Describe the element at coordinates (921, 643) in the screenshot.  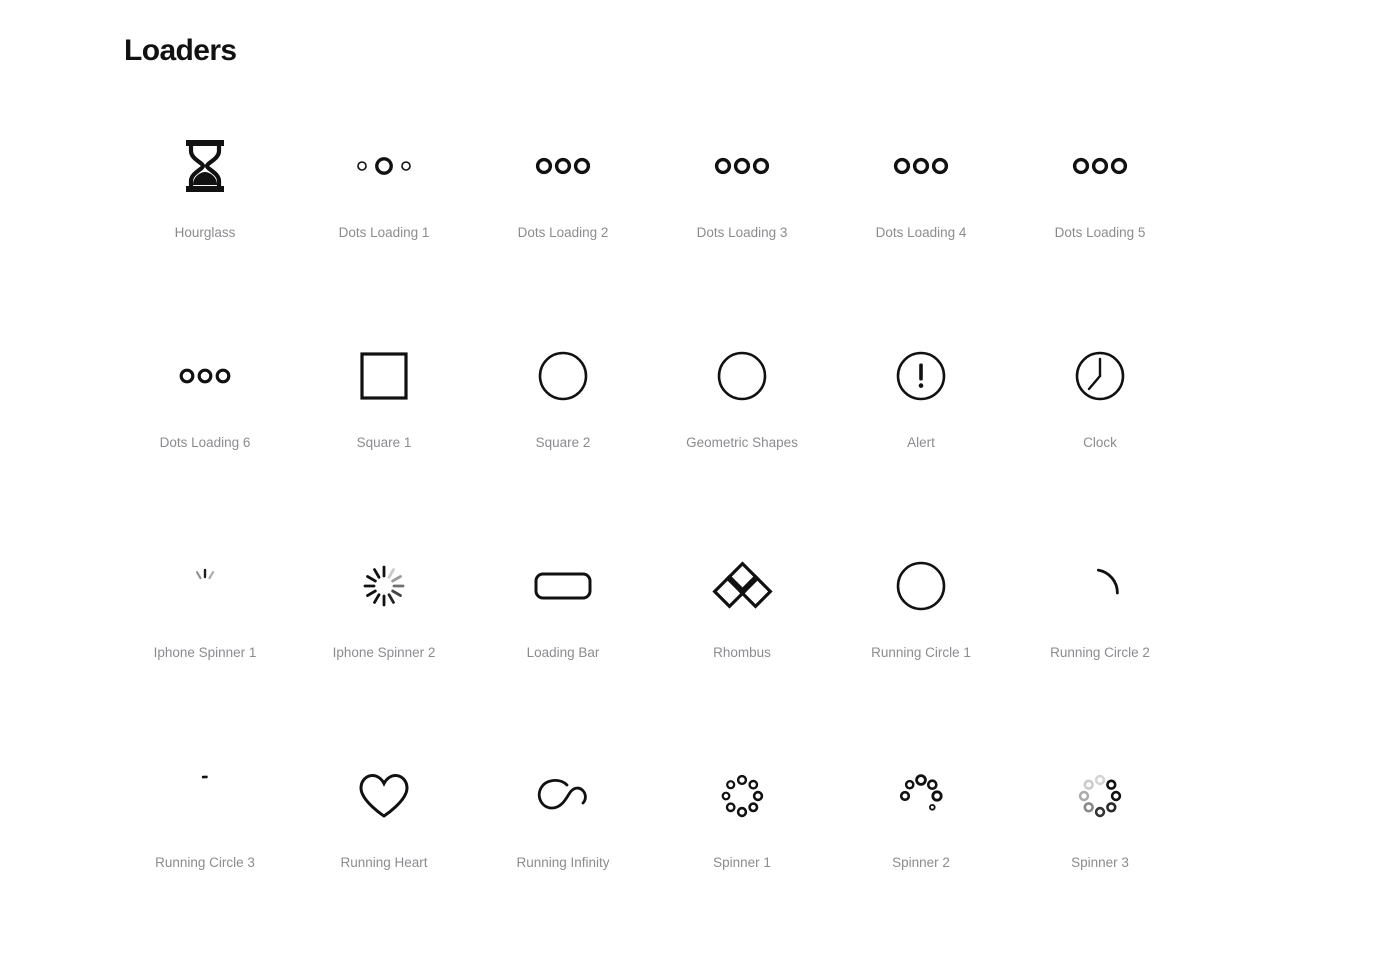
I see `loader-card-running-circle-1: Running Circle 1` at that location.